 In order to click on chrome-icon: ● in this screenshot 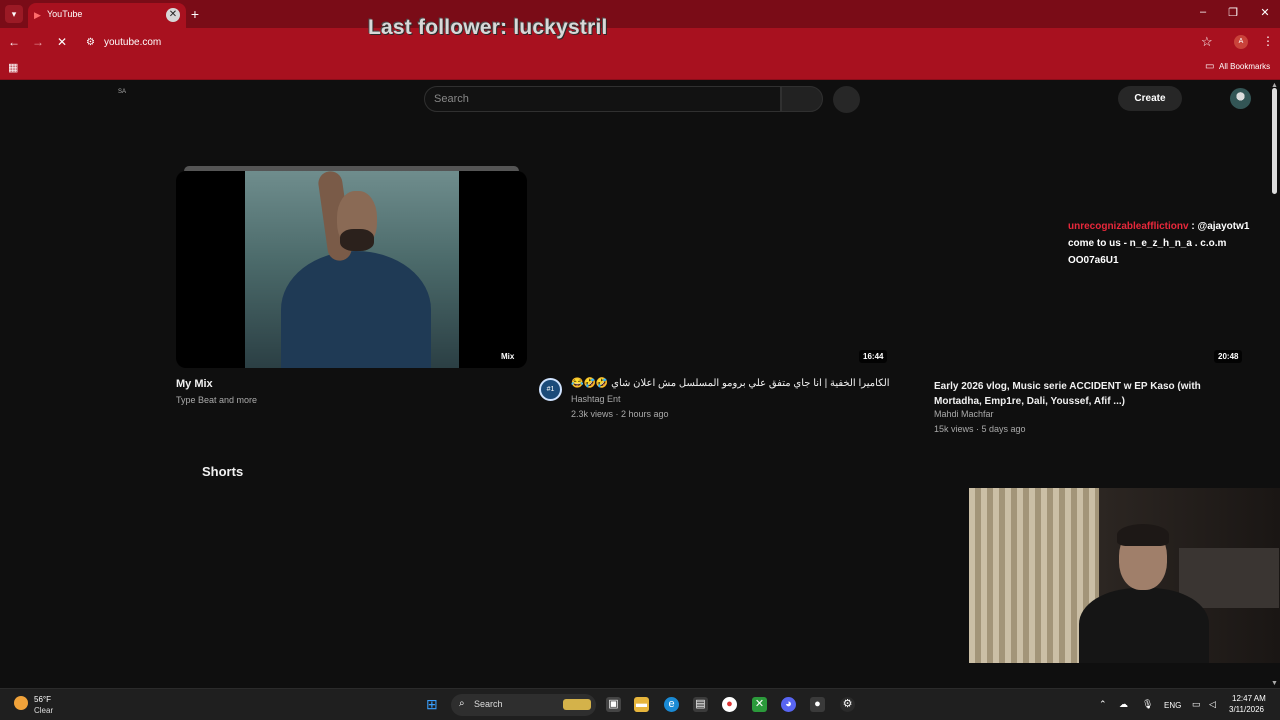, I will do `click(729, 704)`.